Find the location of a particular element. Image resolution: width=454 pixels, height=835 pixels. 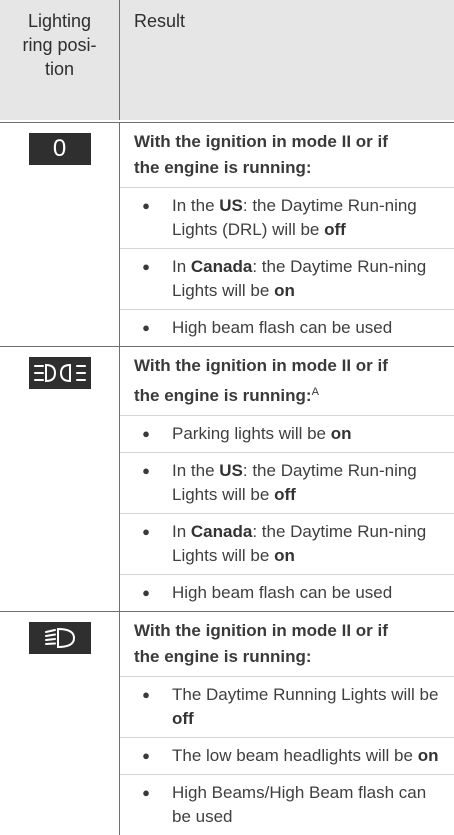

position-cell: 0 is located at coordinates (60, 234).